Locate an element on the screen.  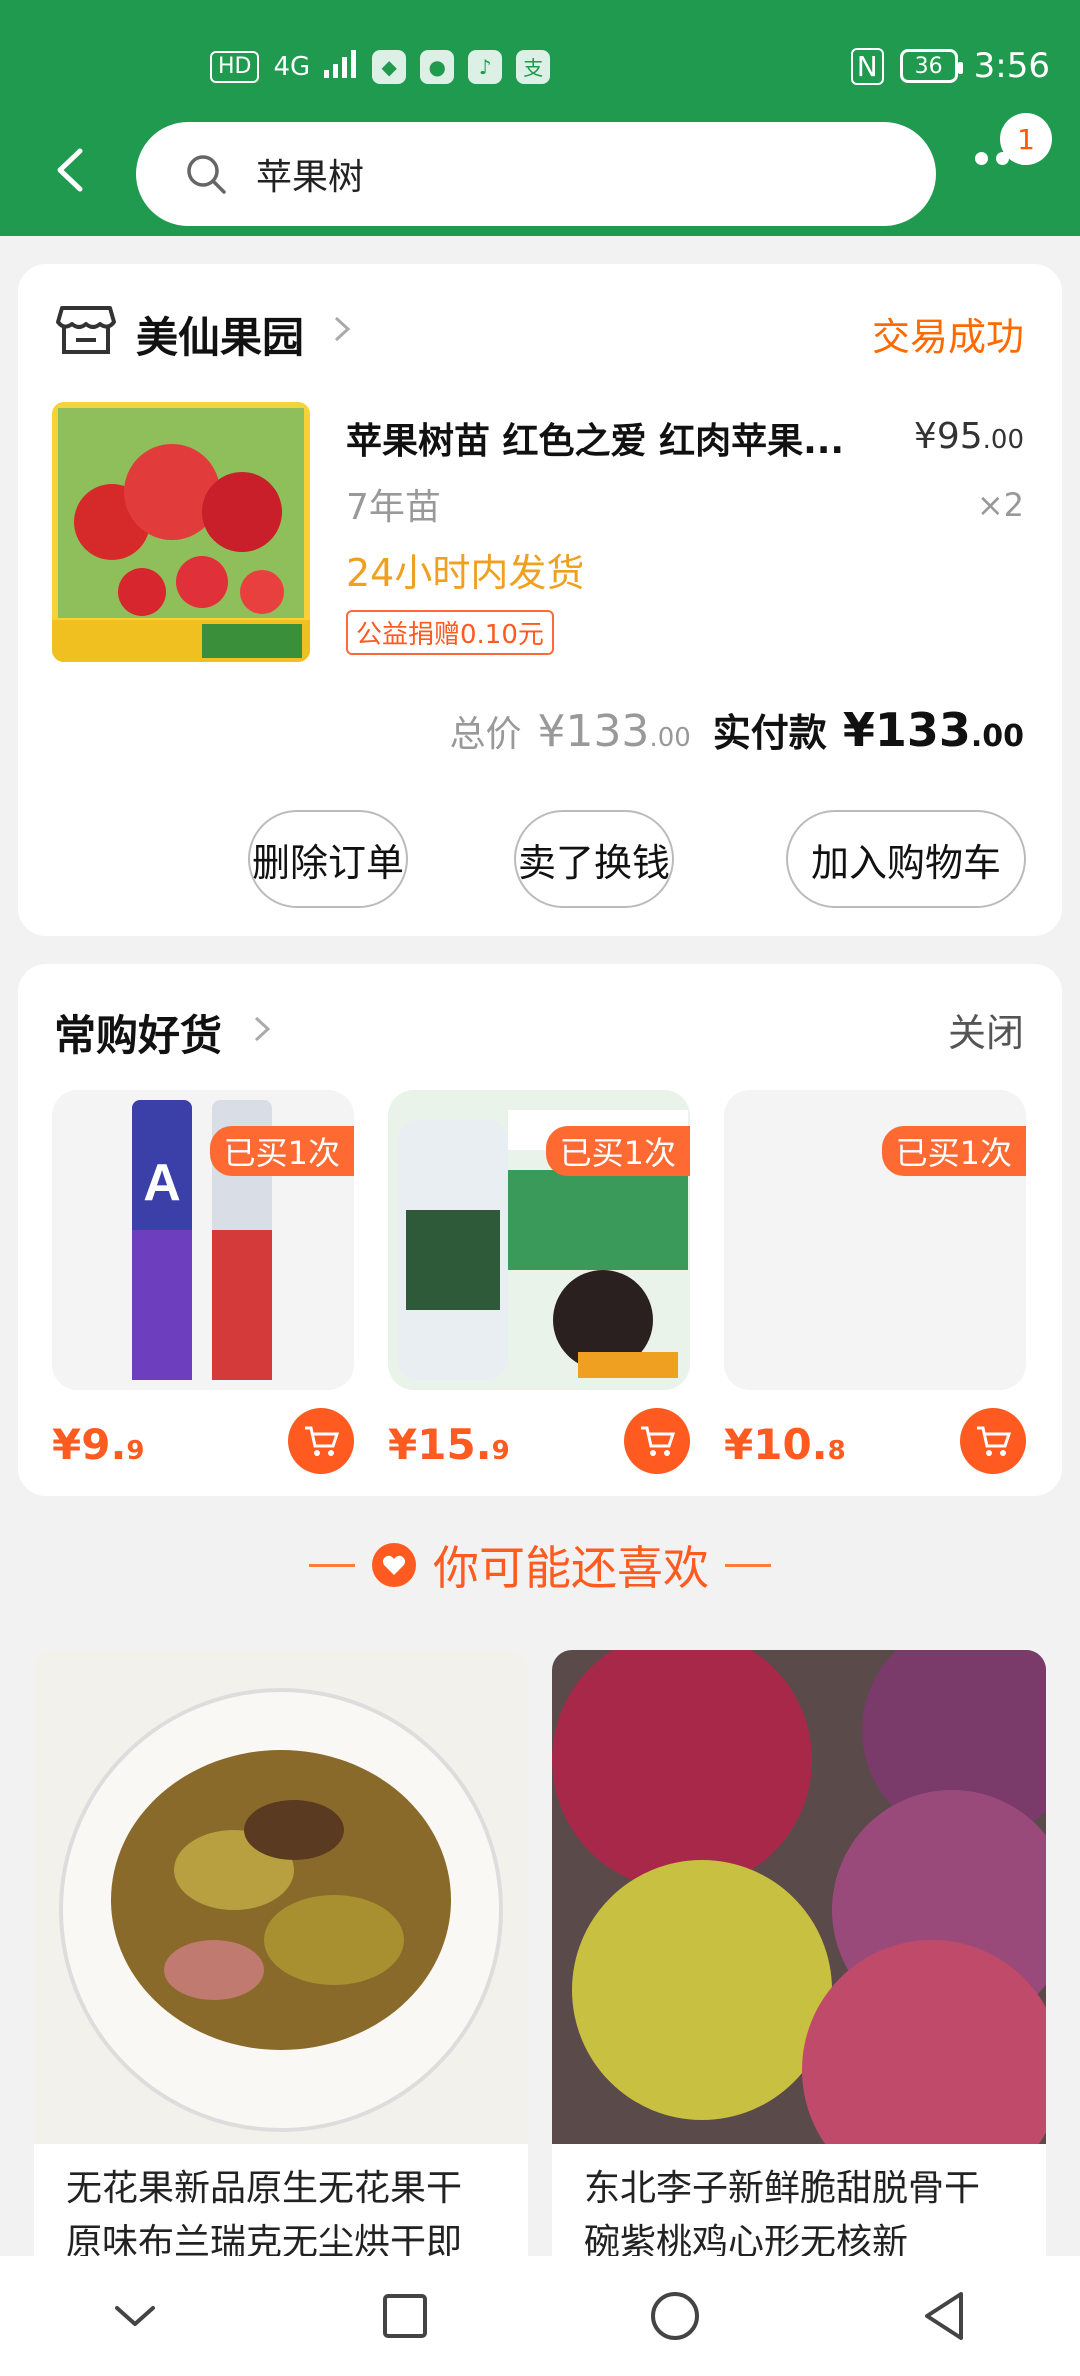
total-label: 总价 is located at coordinates (485, 734).